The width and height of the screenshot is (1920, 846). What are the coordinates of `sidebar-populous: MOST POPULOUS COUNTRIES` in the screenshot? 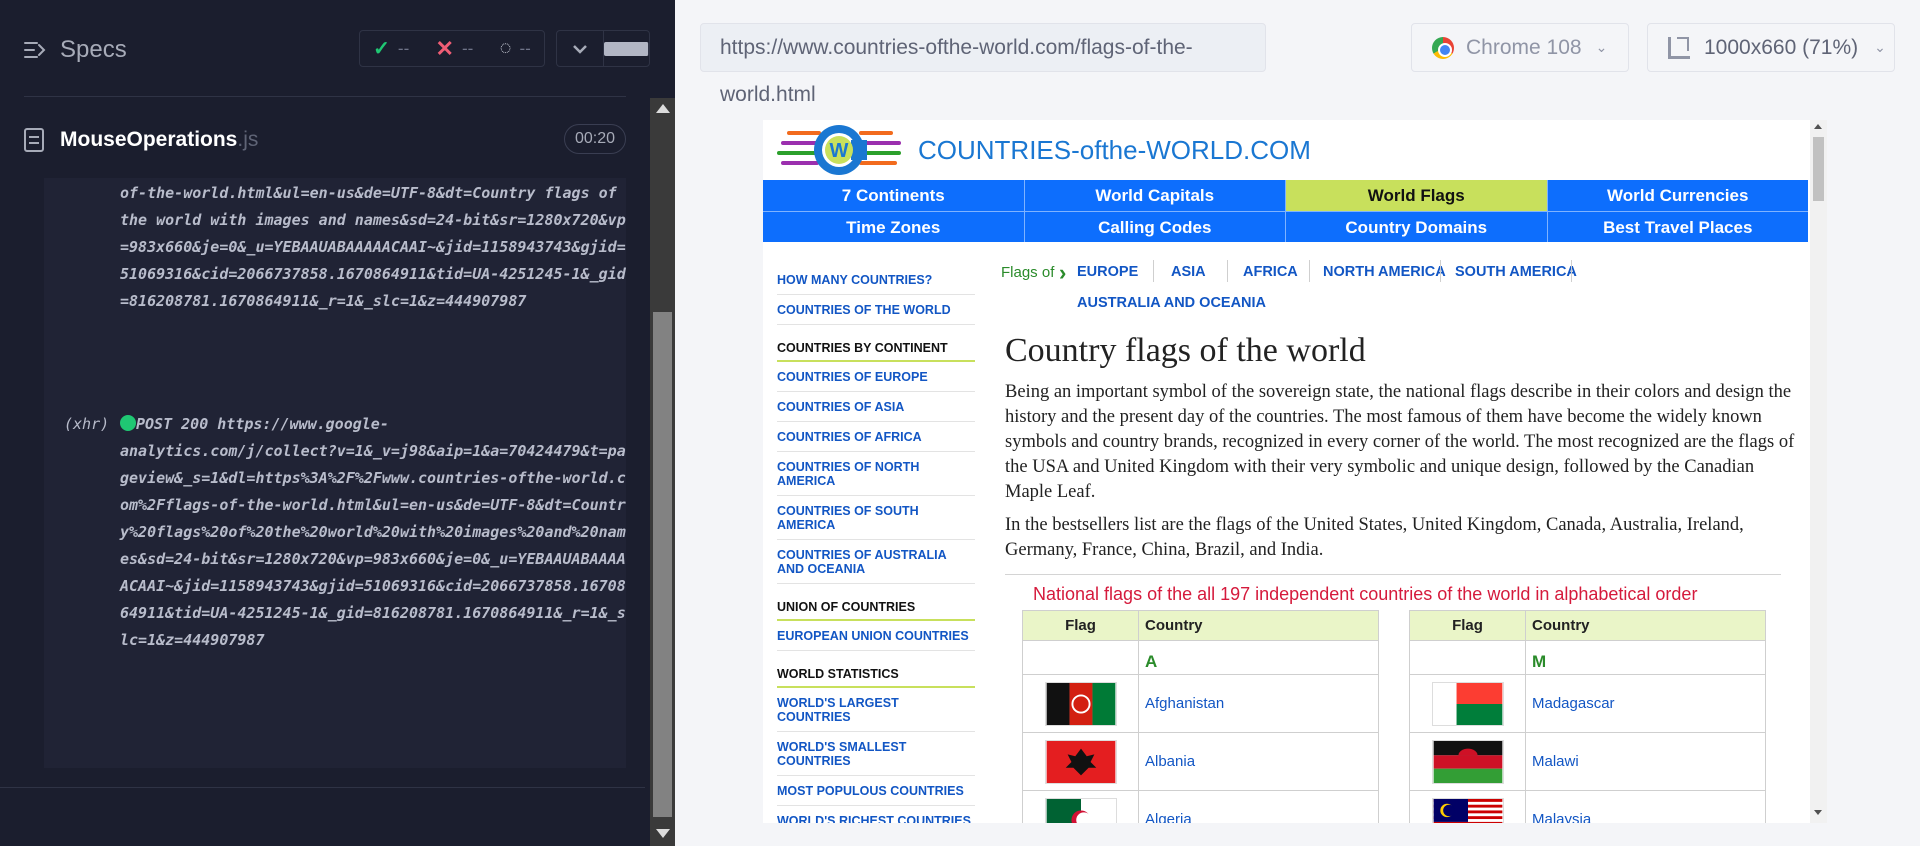 It's located at (876, 791).